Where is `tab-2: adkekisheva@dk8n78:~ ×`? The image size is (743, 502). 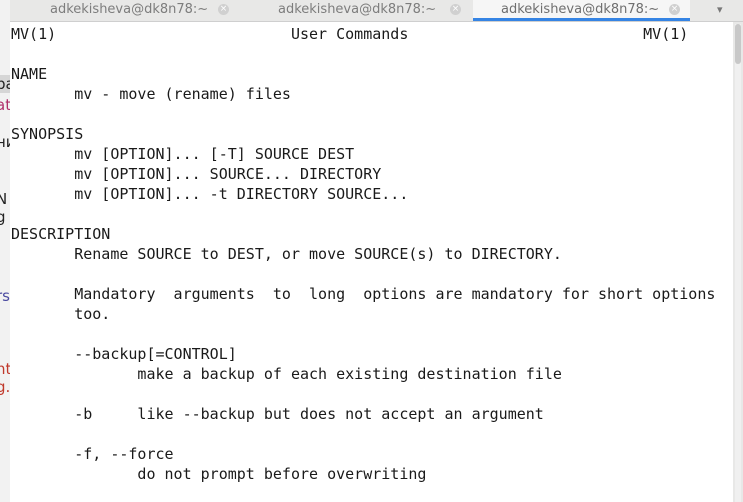 tab-2: adkekisheva@dk8n78:~ × is located at coordinates (354, 10).